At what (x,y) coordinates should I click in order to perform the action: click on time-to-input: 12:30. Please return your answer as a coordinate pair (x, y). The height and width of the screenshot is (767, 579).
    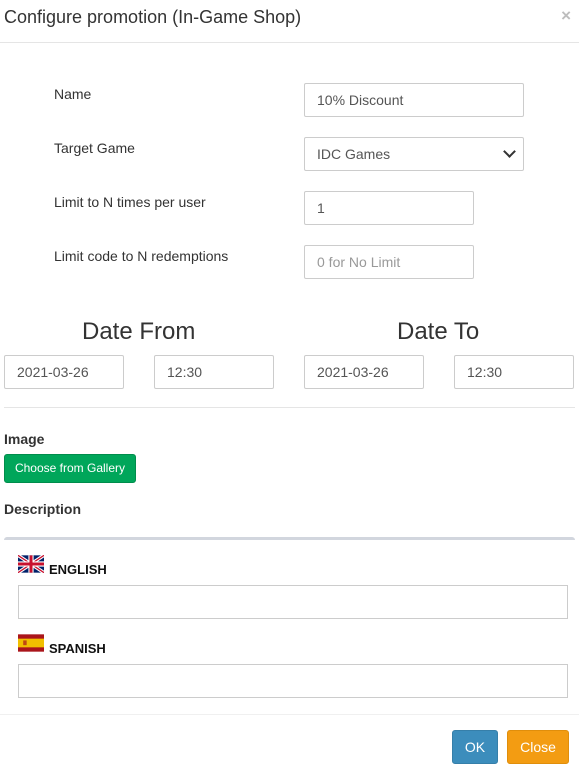
    Looking at the image, I should click on (514, 372).